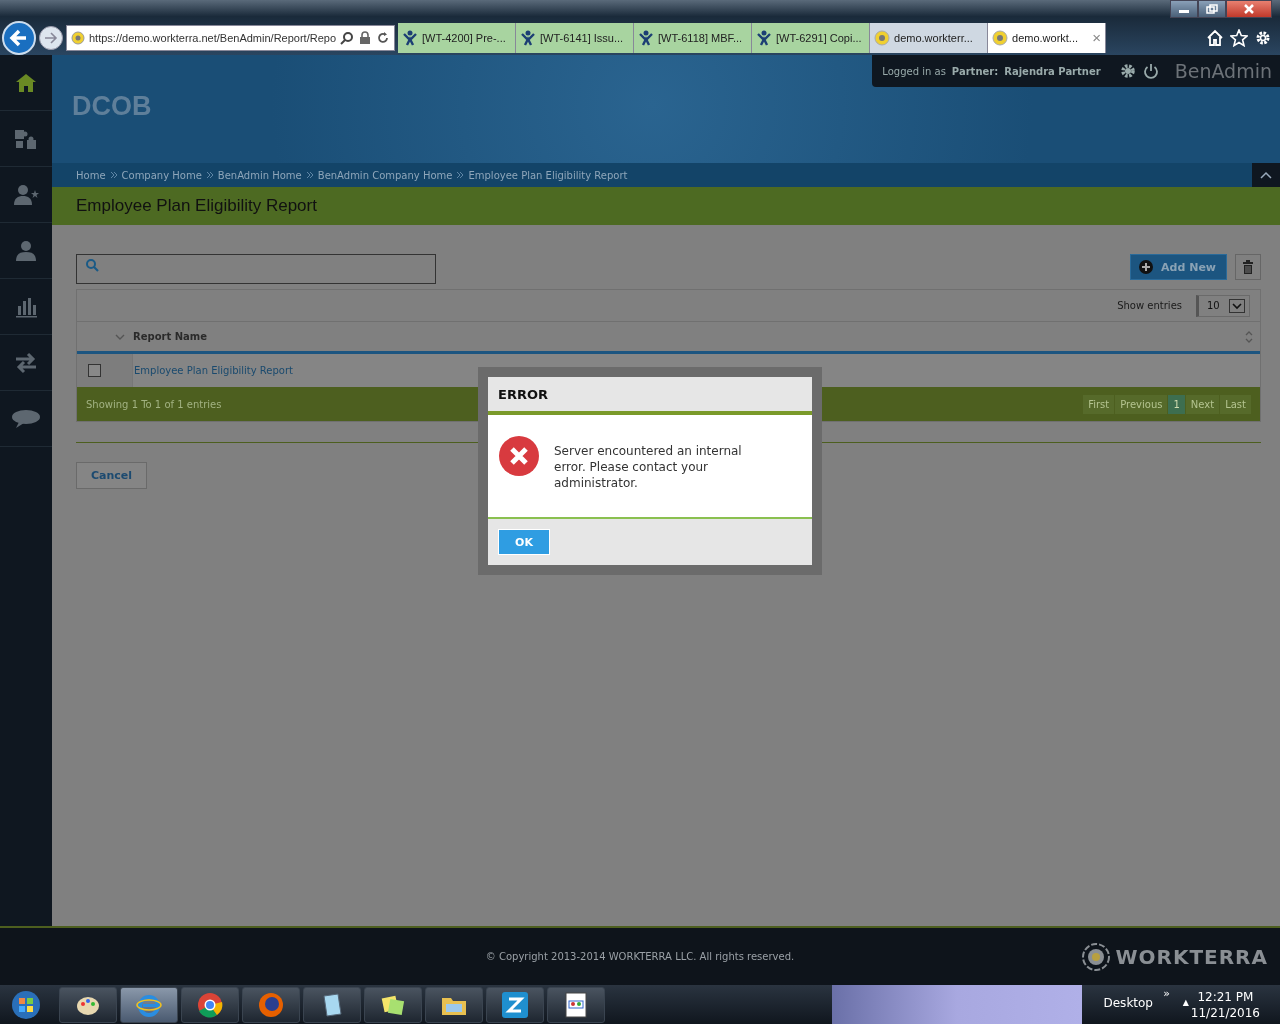  Describe the element at coordinates (213, 370) in the screenshot. I see `report-link: Employee Plan Eligibility Report` at that location.